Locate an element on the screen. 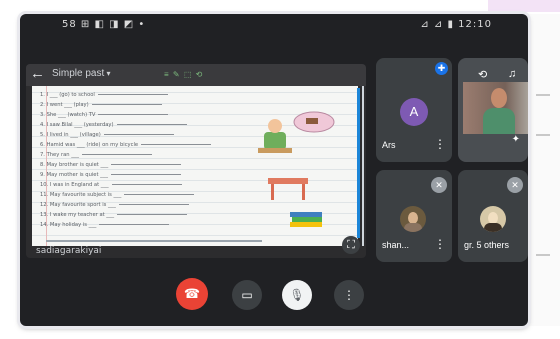  effects-icon: ✦ is located at coordinates (516, 139).